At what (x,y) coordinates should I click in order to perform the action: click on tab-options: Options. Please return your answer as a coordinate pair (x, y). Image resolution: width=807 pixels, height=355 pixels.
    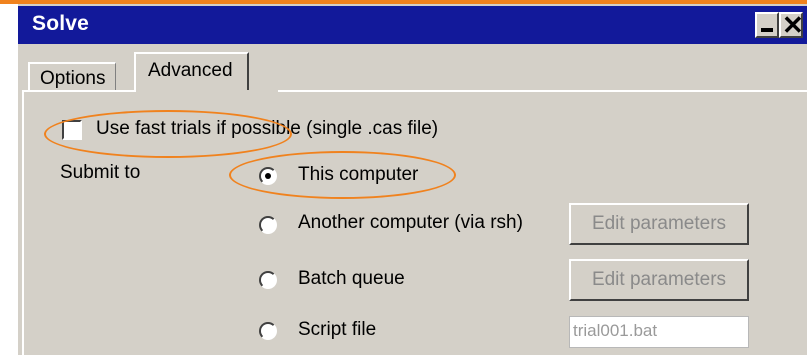
    Looking at the image, I should click on (72, 77).